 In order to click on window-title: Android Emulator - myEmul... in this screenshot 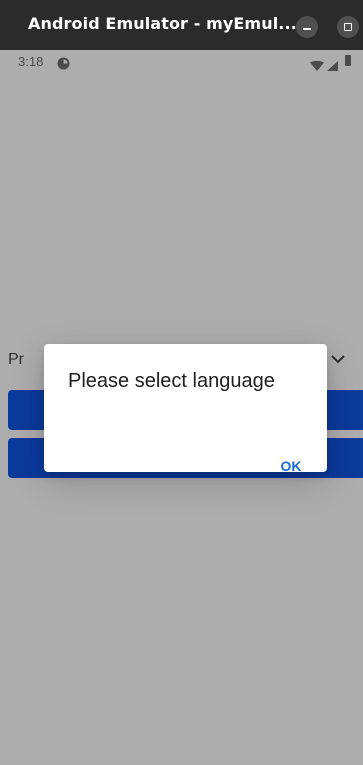, I will do `click(162, 23)`.